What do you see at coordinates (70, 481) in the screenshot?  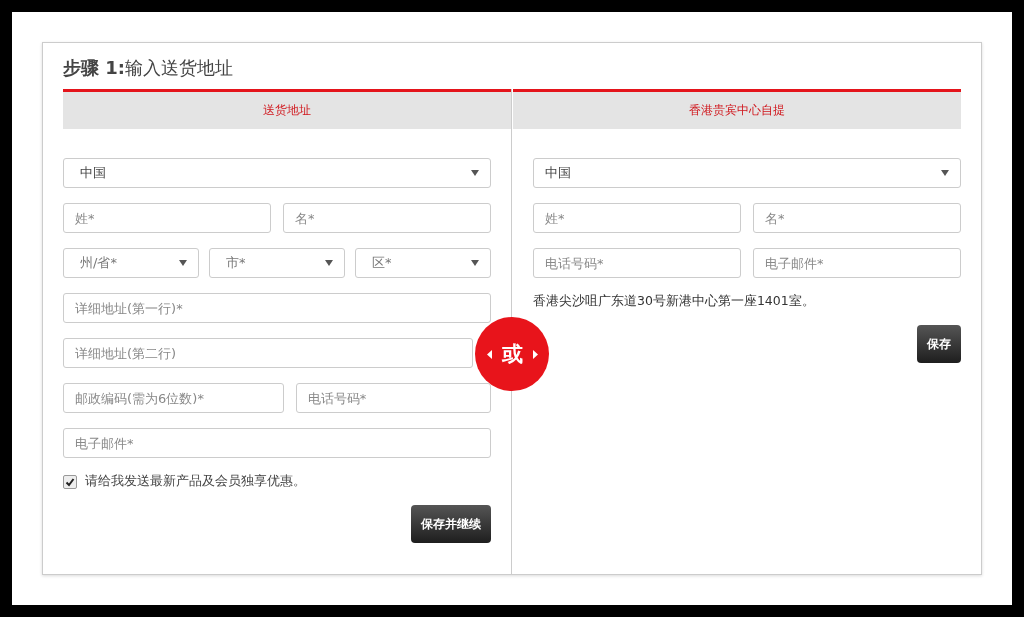 I see `checkbox` at bounding box center [70, 481].